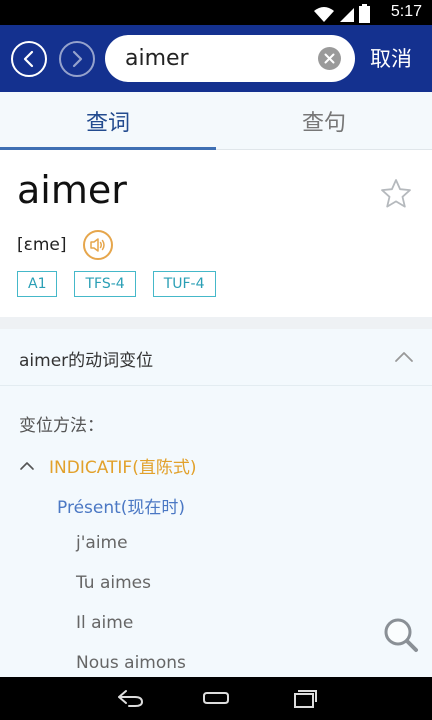 The width and height of the screenshot is (432, 720). I want to click on top-bar: 取消, so click(216, 58).